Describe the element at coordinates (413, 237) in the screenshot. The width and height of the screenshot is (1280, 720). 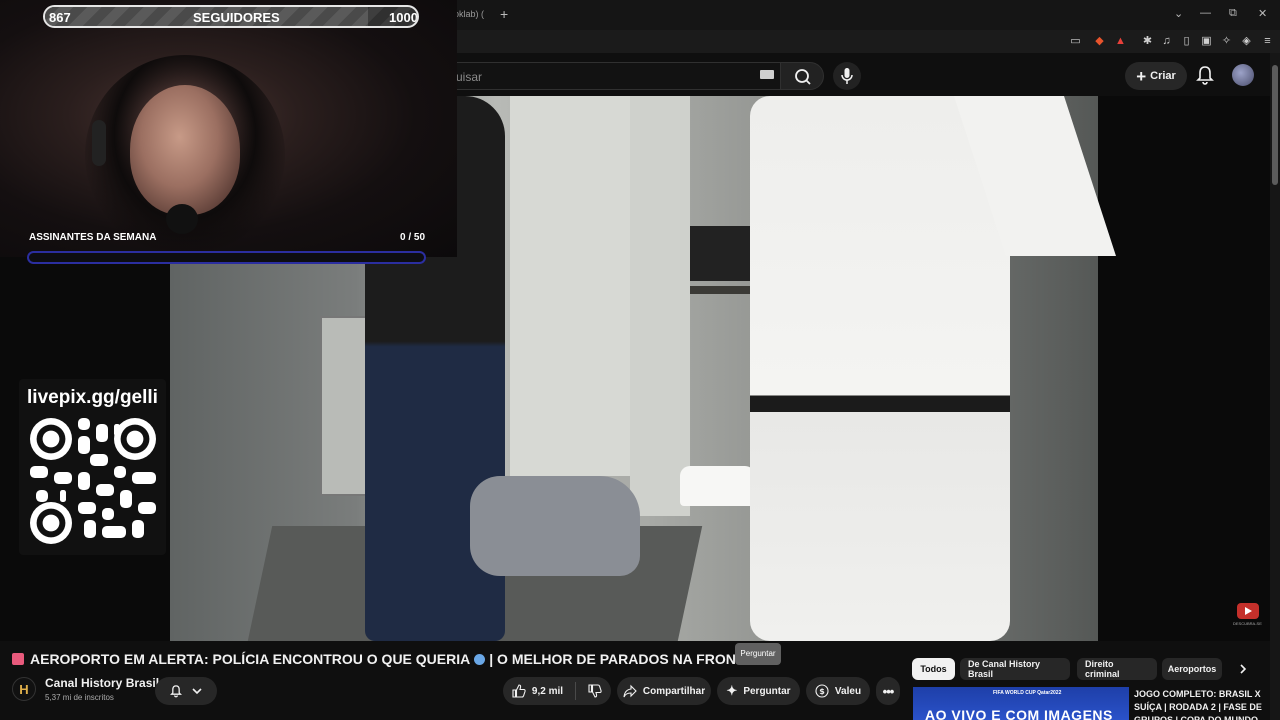
I see `subscribers-count: 0 / 50` at that location.